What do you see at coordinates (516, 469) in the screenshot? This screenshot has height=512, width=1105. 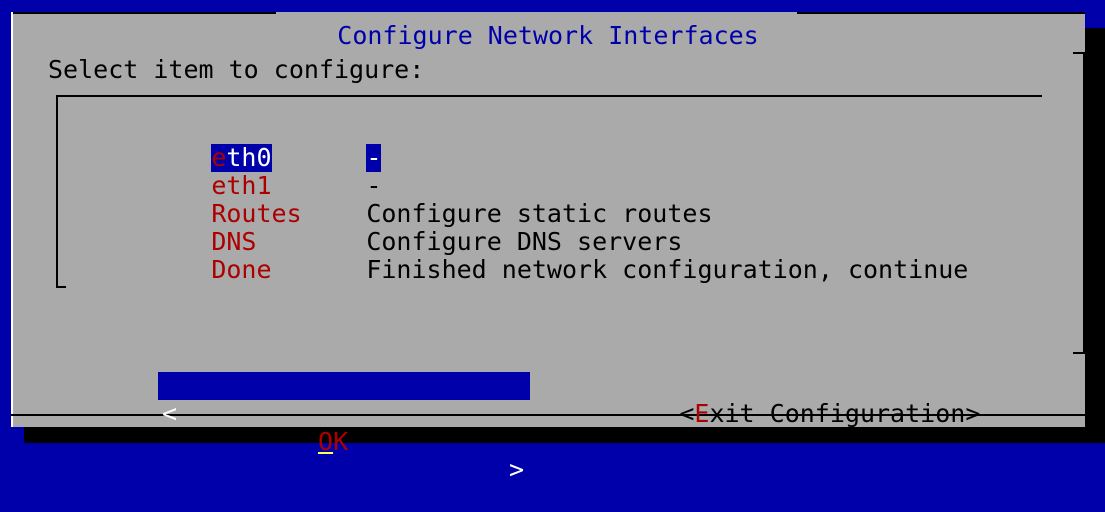 I see `ok-button-right-bracket: >` at bounding box center [516, 469].